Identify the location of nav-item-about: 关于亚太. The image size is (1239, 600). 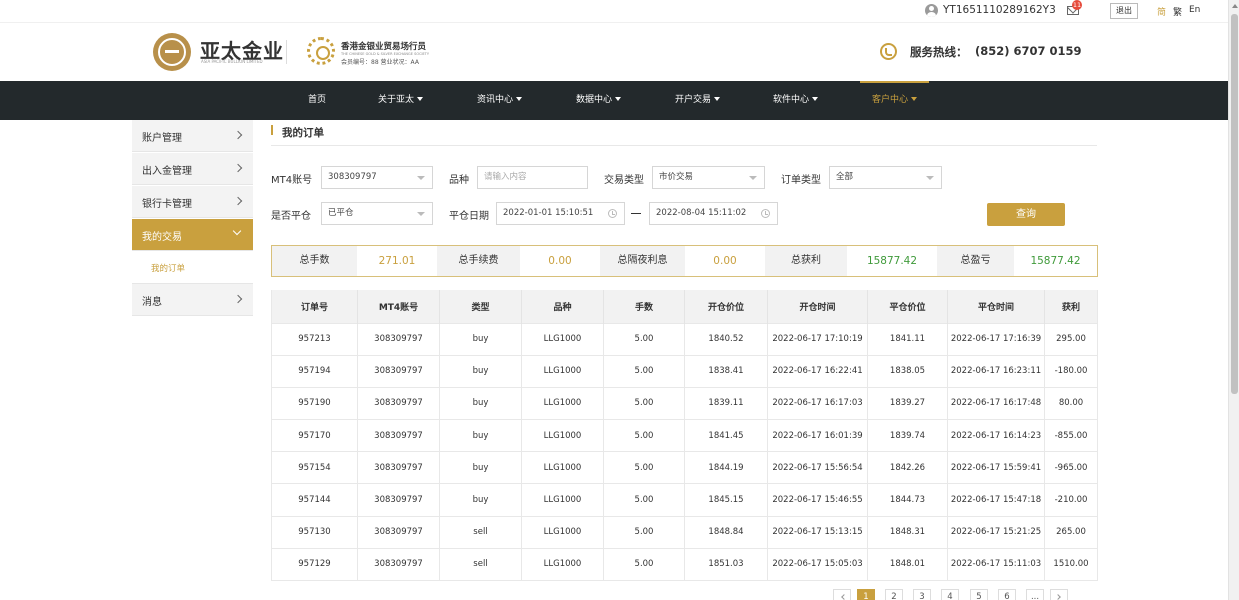
(401, 100).